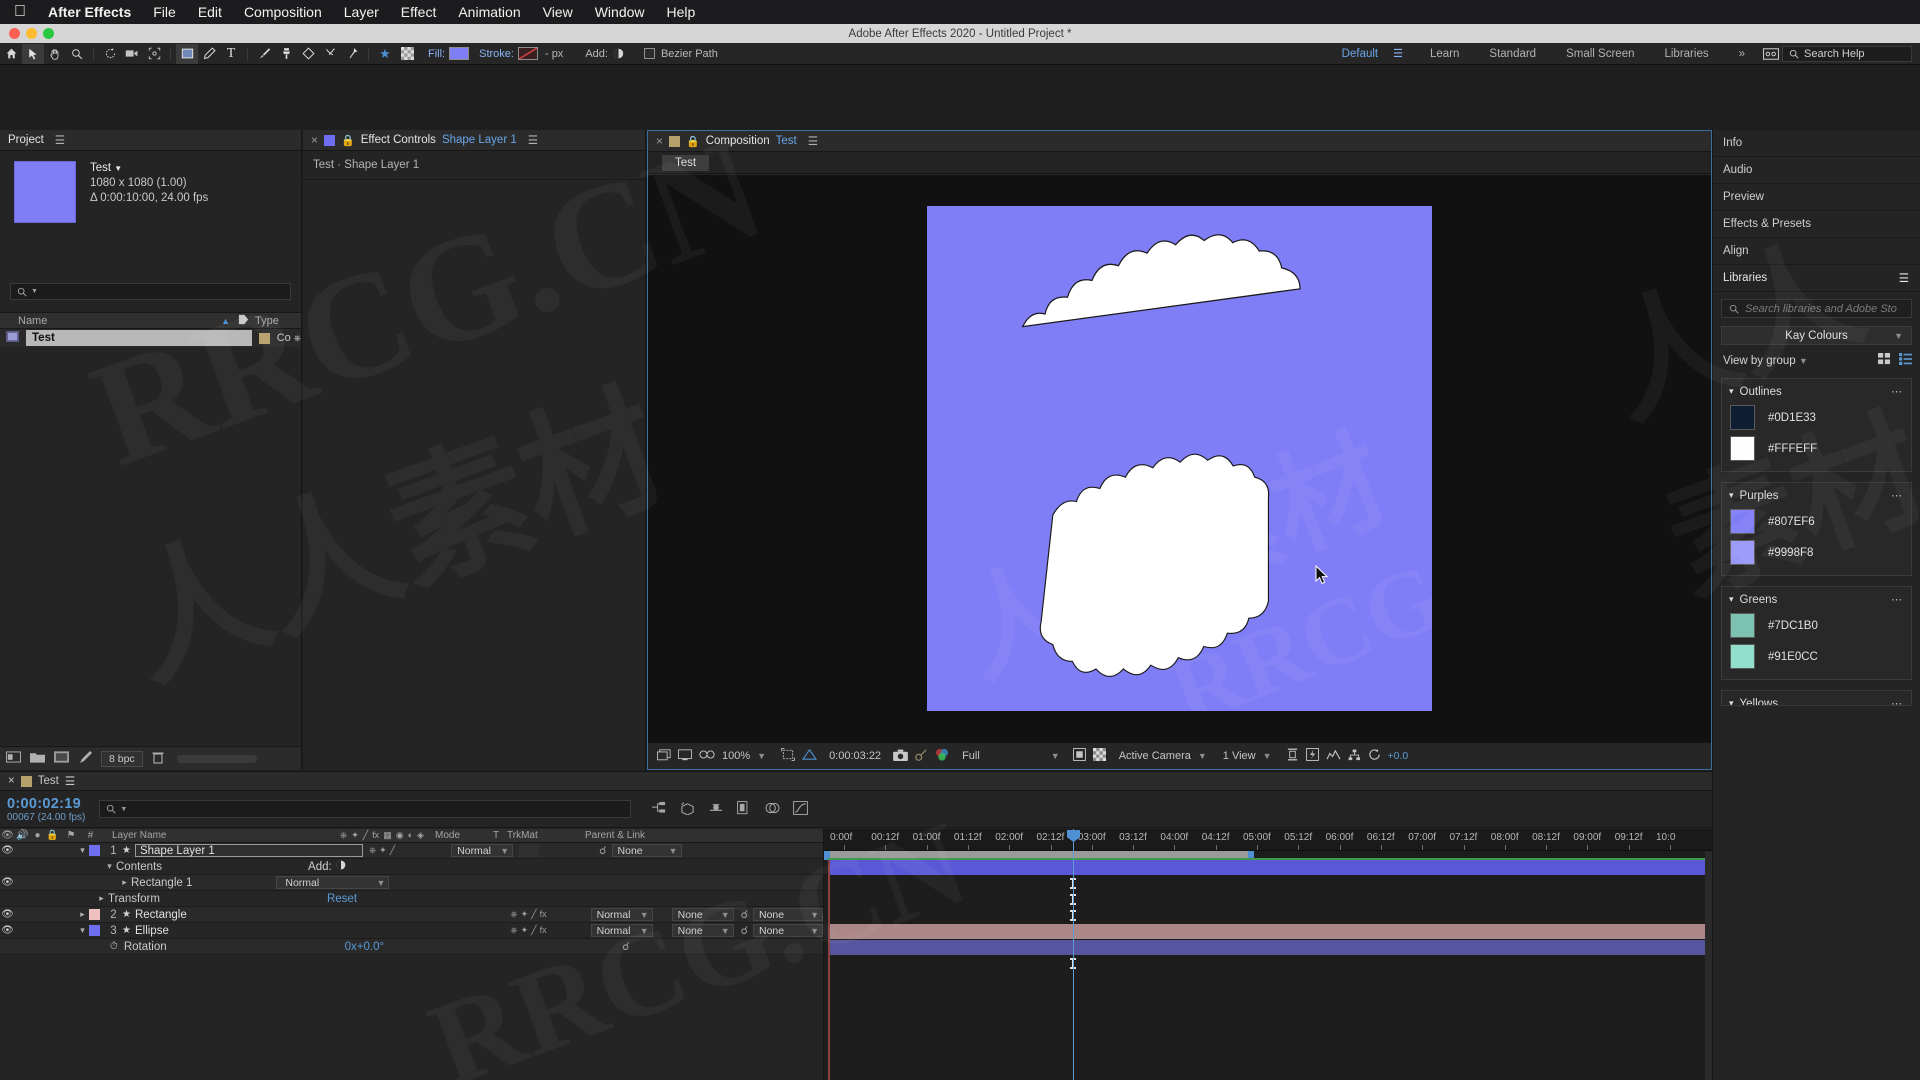 Image resolution: width=1920 pixels, height=1080 pixels. Describe the element at coordinates (297, 338) in the screenshot. I see `comp-tree-icon: ⎈` at that location.